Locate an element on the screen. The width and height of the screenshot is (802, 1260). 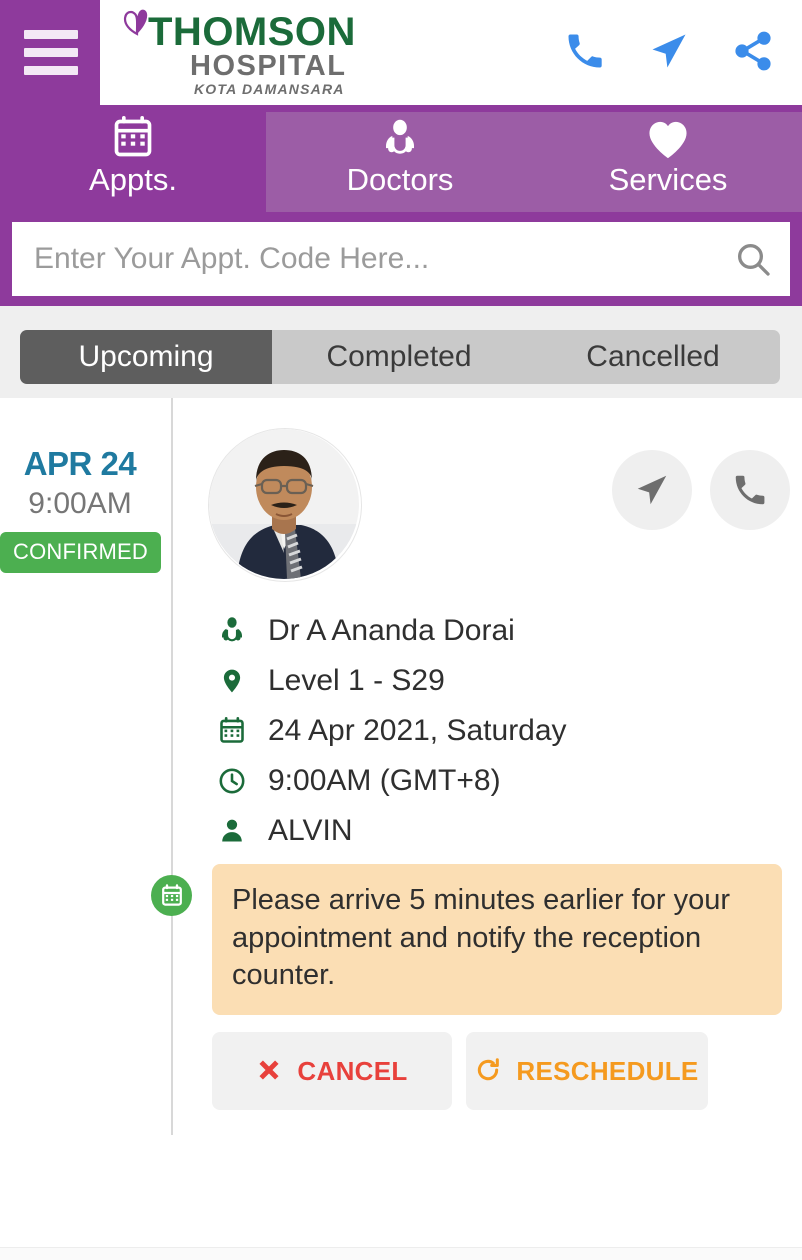
hamburger-menu-icon is located at coordinates (51, 53).